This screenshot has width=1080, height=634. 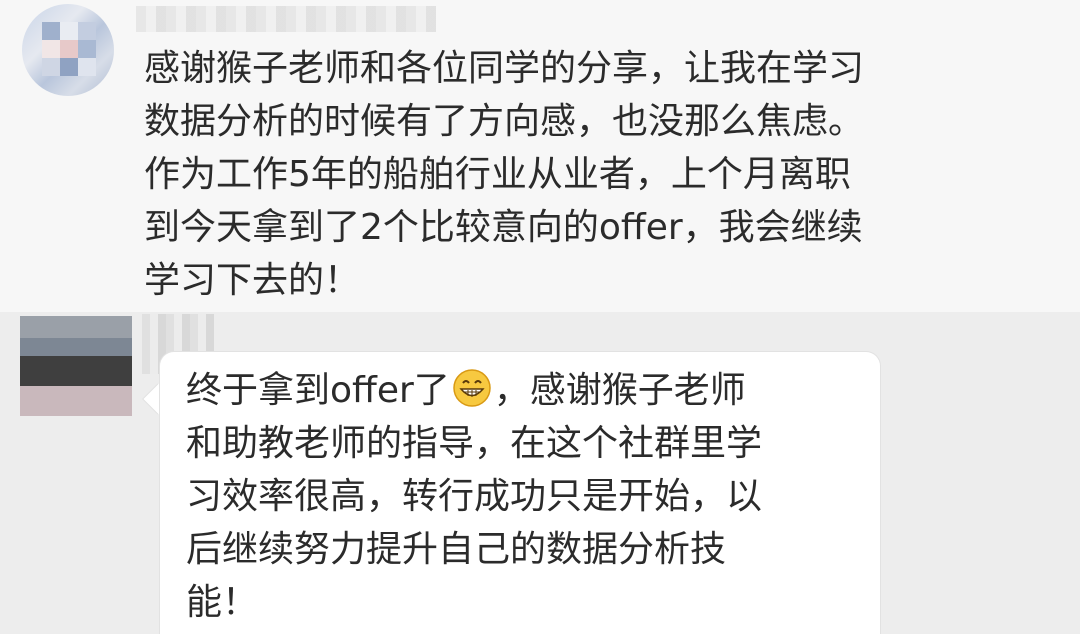 I want to click on message-line: 终于拿到offer了, so click(x=318, y=390).